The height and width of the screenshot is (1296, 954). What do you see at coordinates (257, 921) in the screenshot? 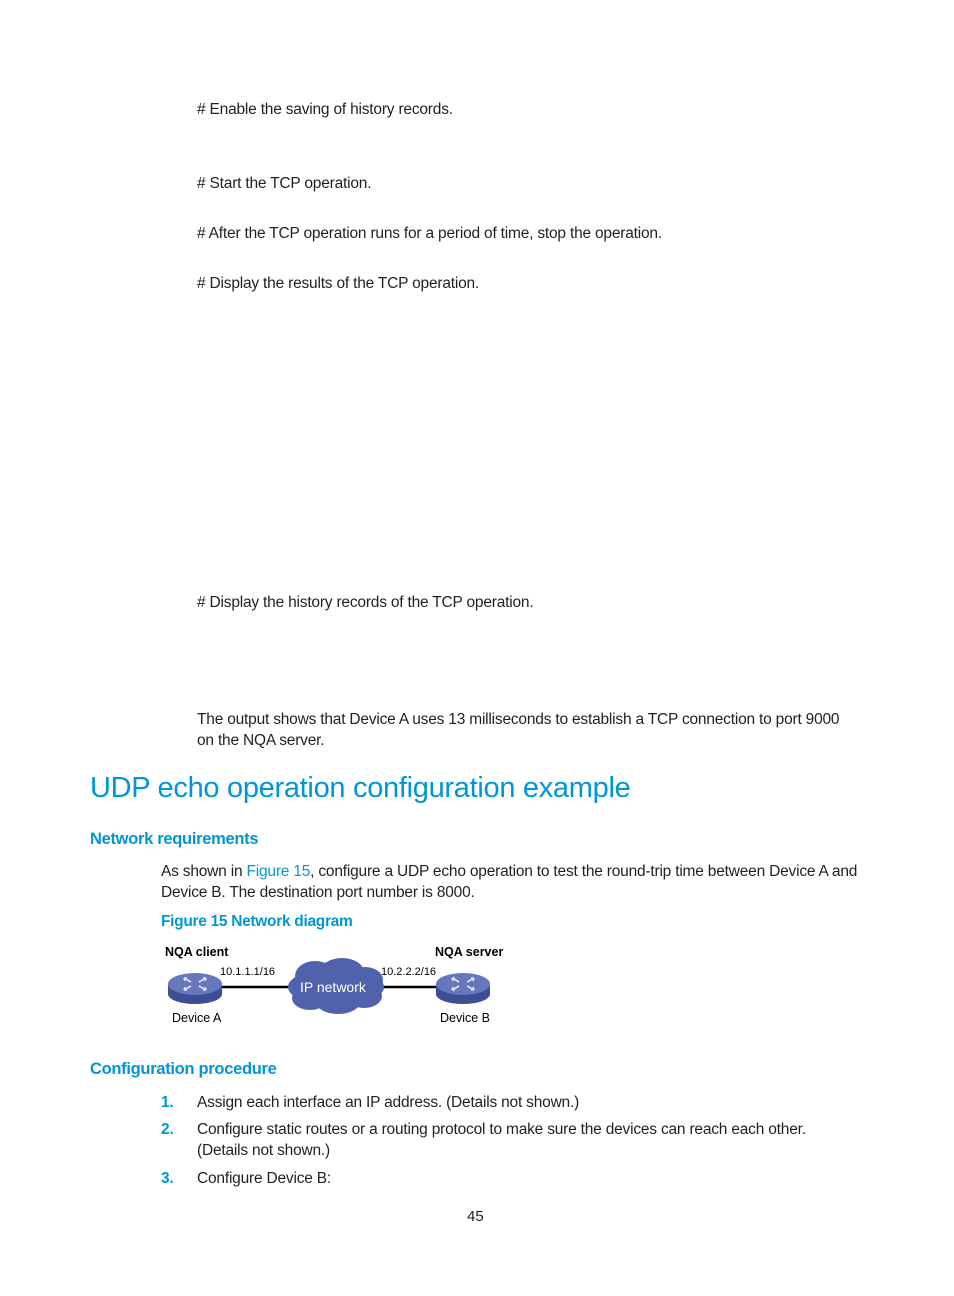
I see `figure-caption: Figure 15 Network diagram` at bounding box center [257, 921].